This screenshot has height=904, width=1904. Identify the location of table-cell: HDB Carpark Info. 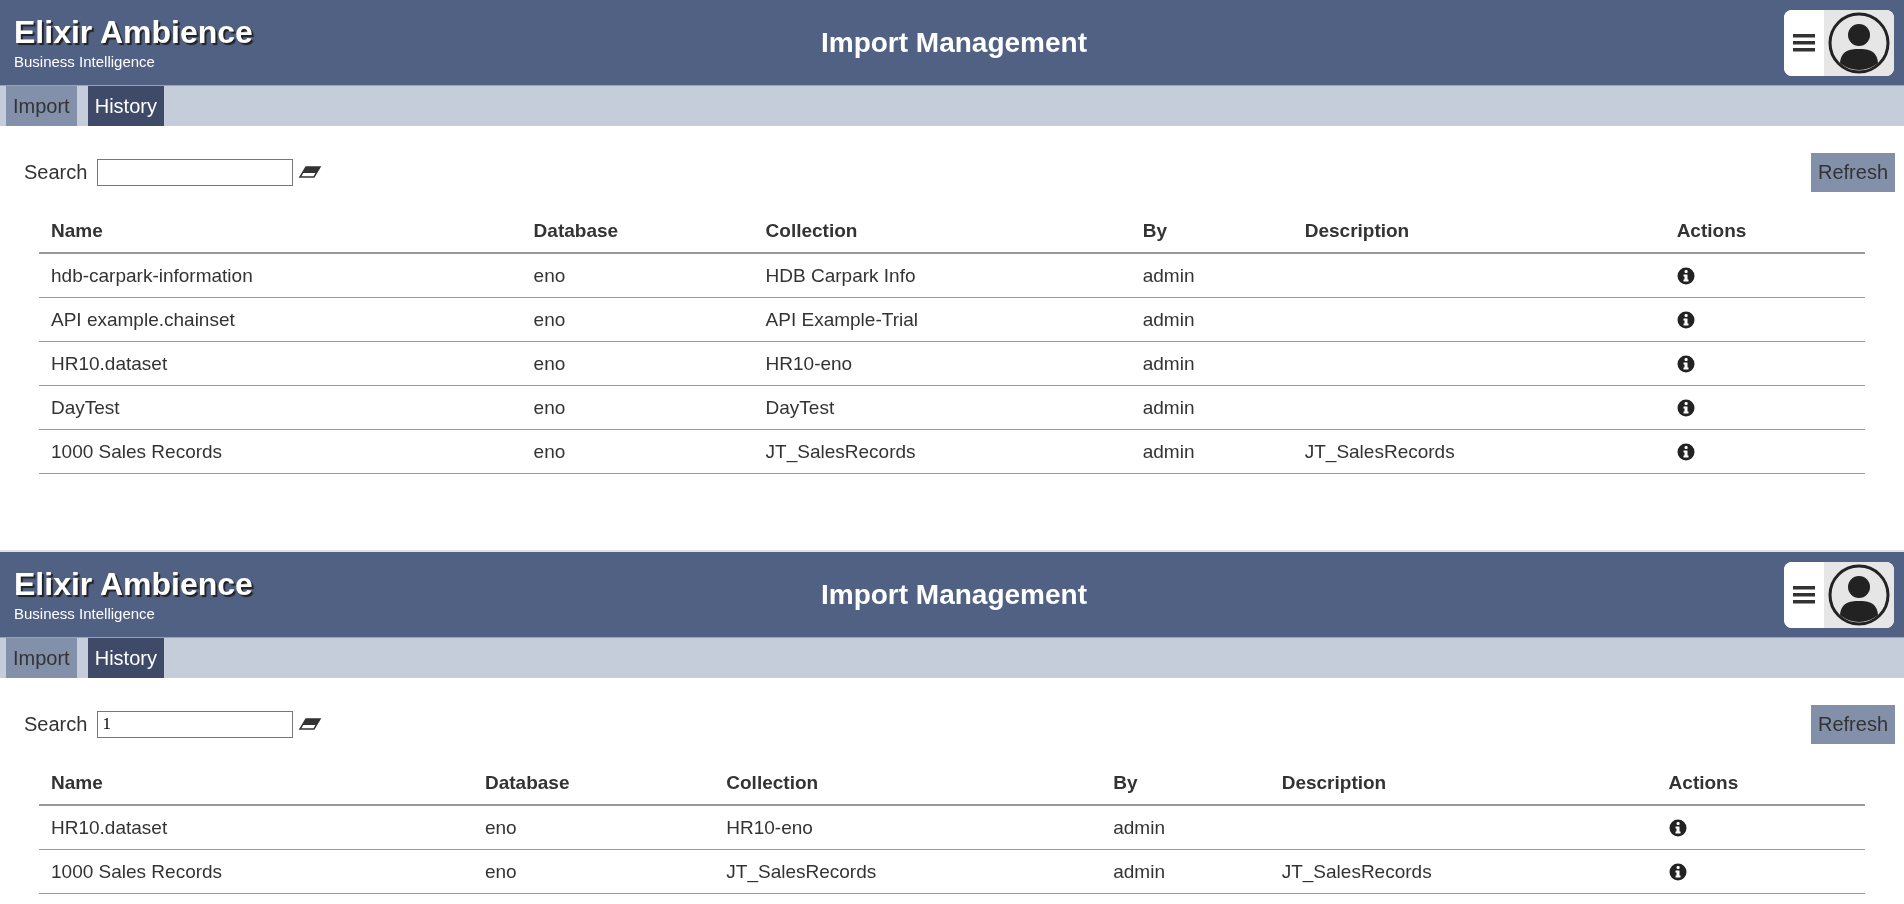
(840, 275).